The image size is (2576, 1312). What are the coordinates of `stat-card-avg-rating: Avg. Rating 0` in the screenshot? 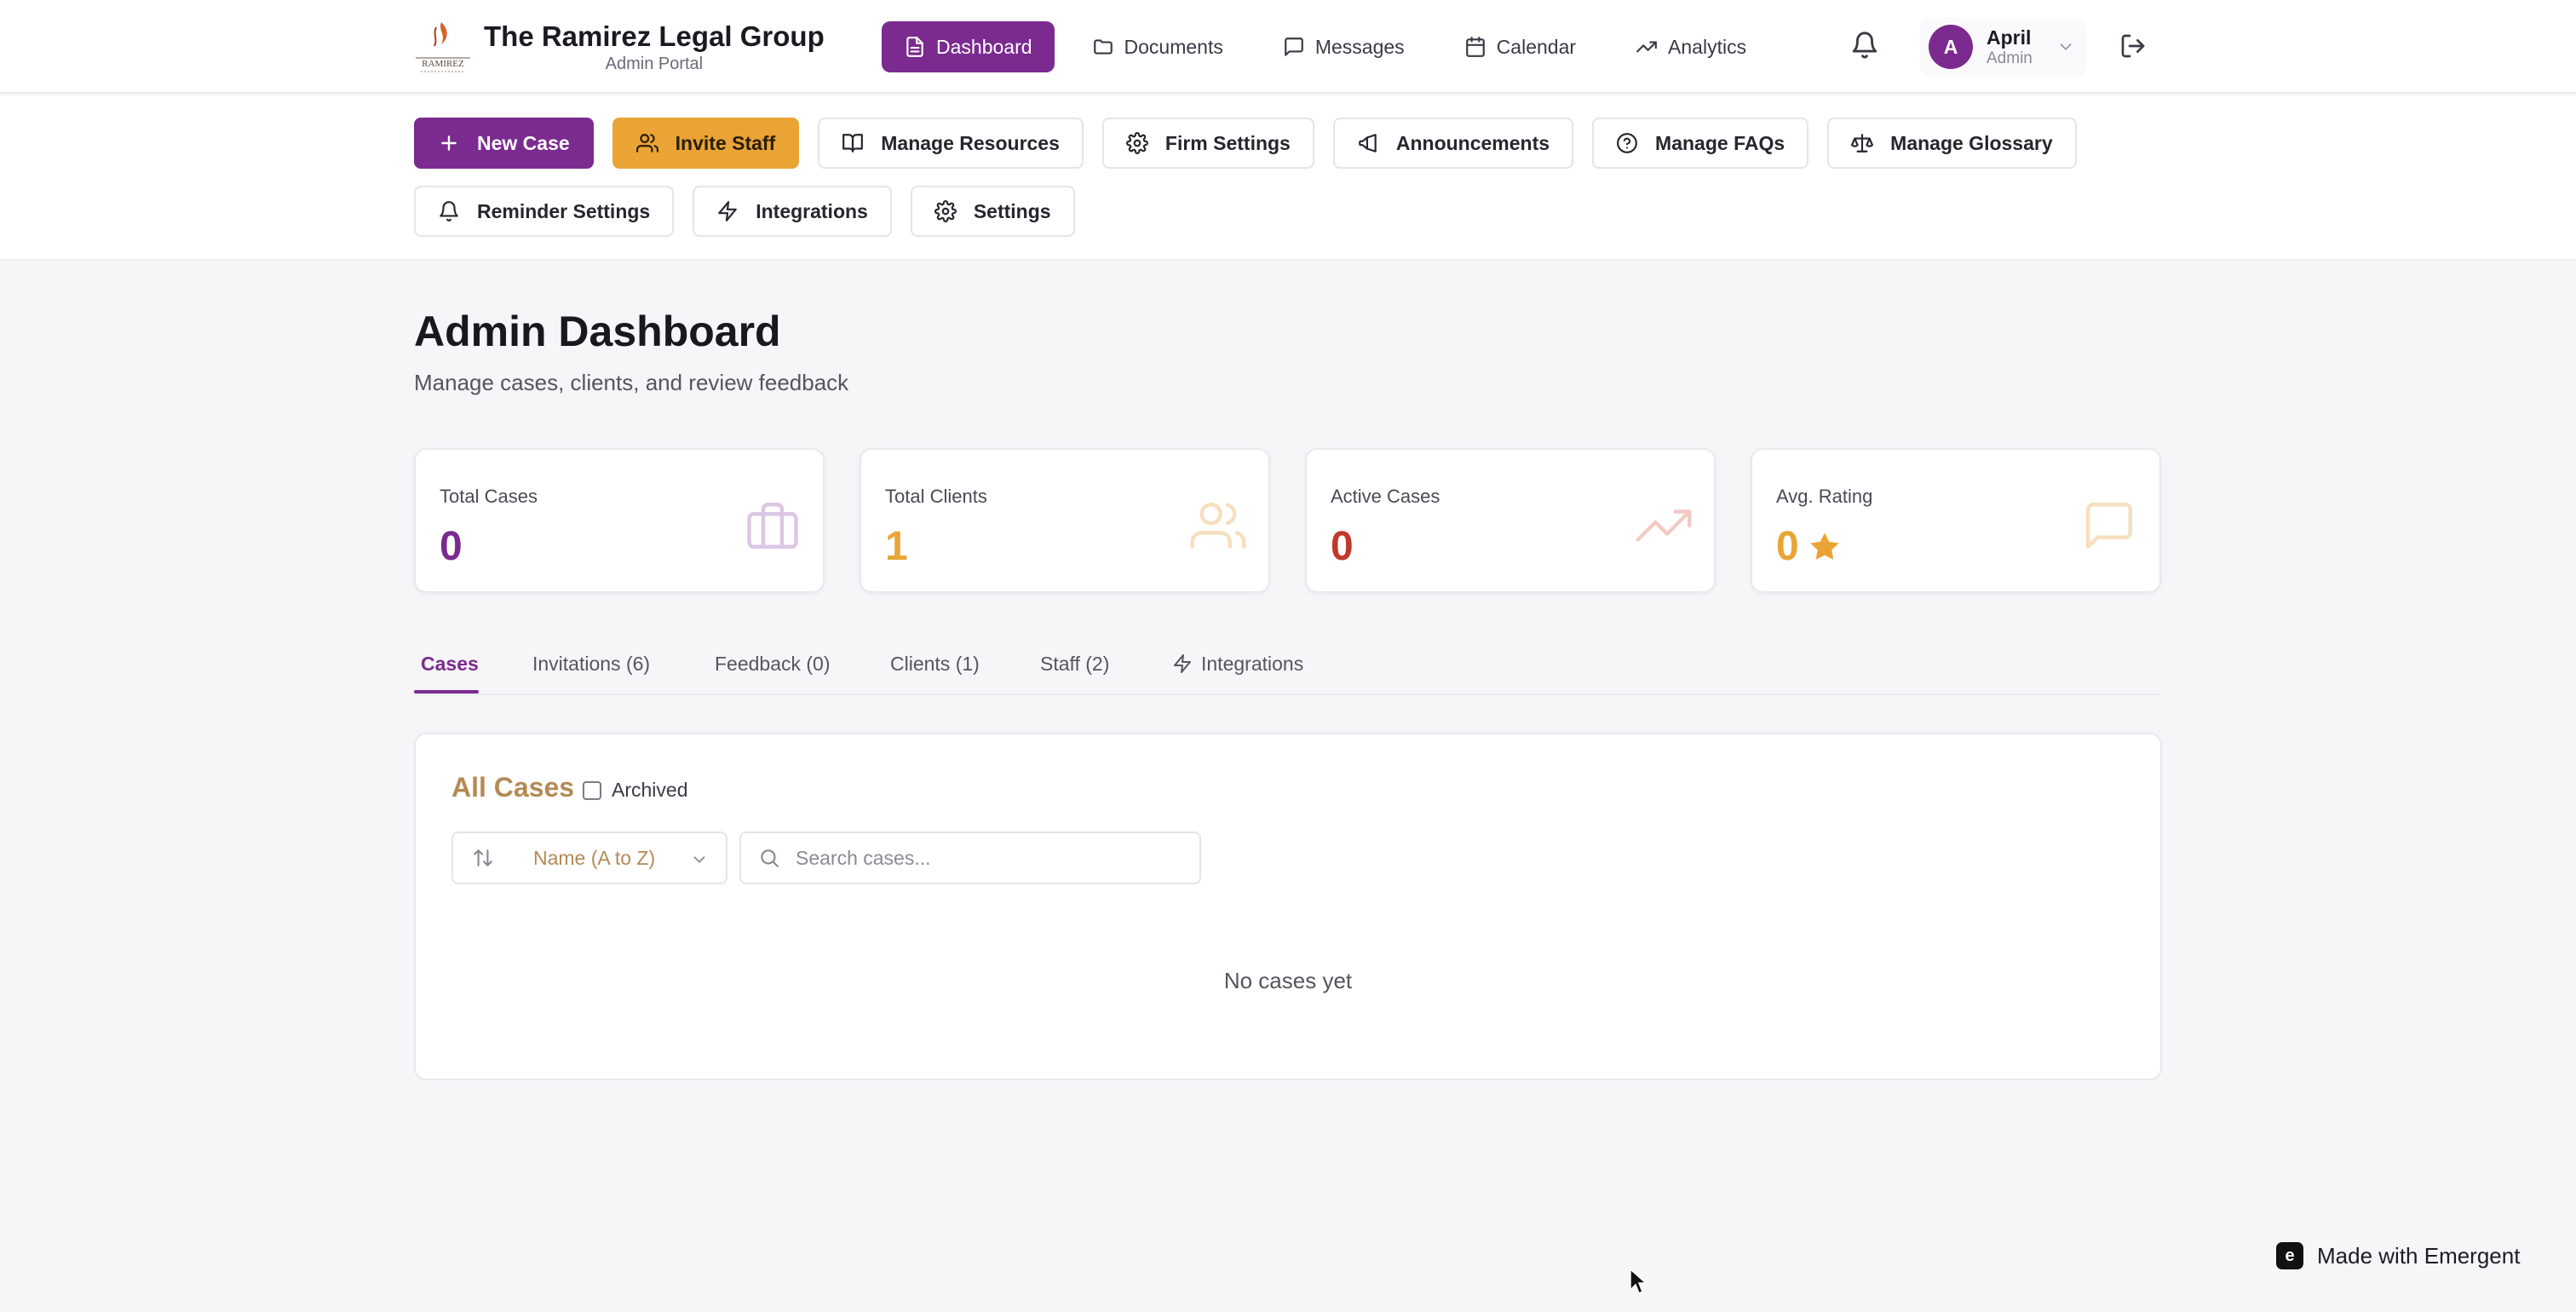 It's located at (1956, 520).